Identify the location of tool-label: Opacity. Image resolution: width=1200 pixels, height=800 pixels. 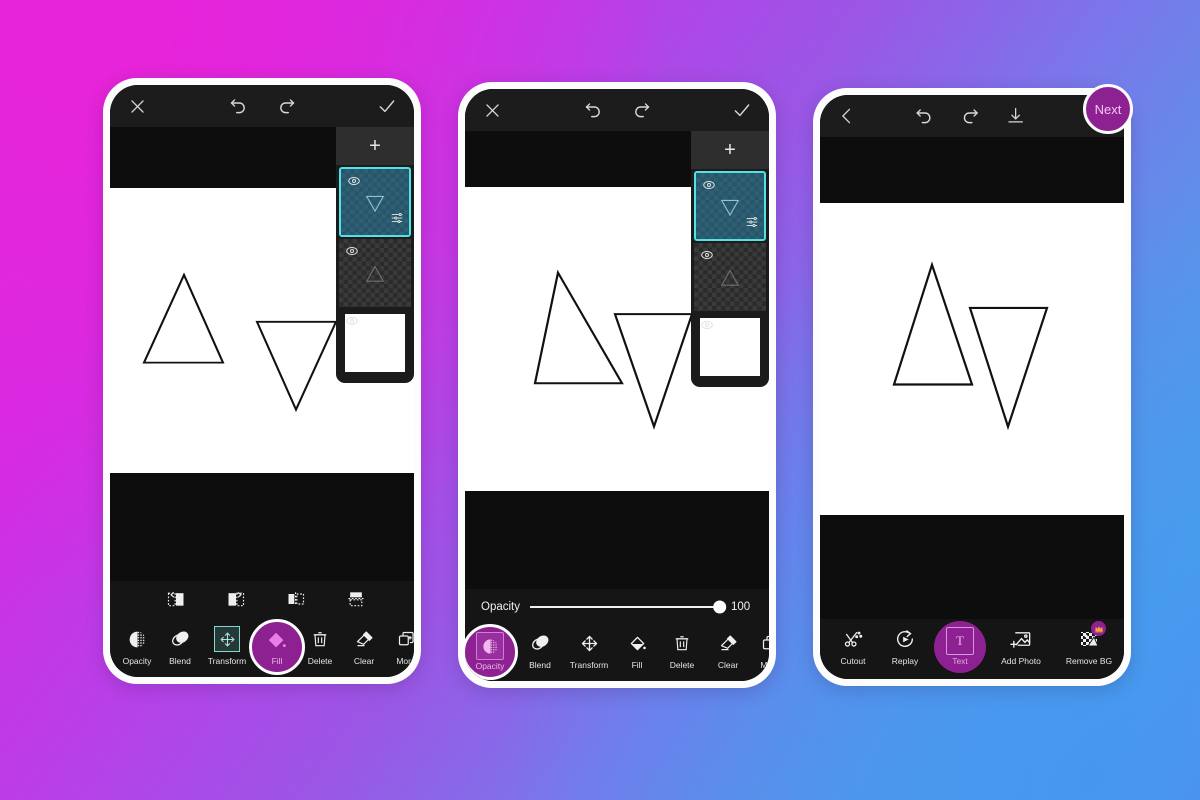
(490, 666).